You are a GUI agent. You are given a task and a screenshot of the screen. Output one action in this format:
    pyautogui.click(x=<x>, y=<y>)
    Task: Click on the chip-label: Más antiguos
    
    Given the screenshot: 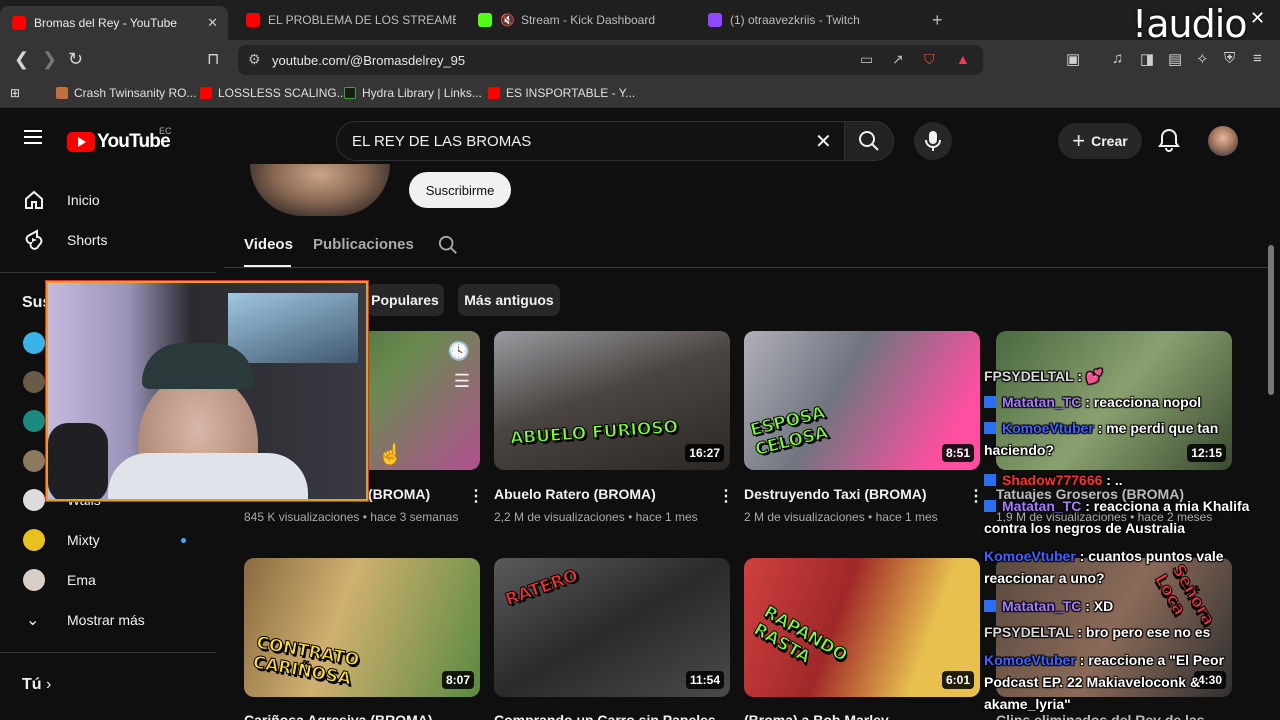 What is the action you would take?
    pyautogui.click(x=509, y=300)
    